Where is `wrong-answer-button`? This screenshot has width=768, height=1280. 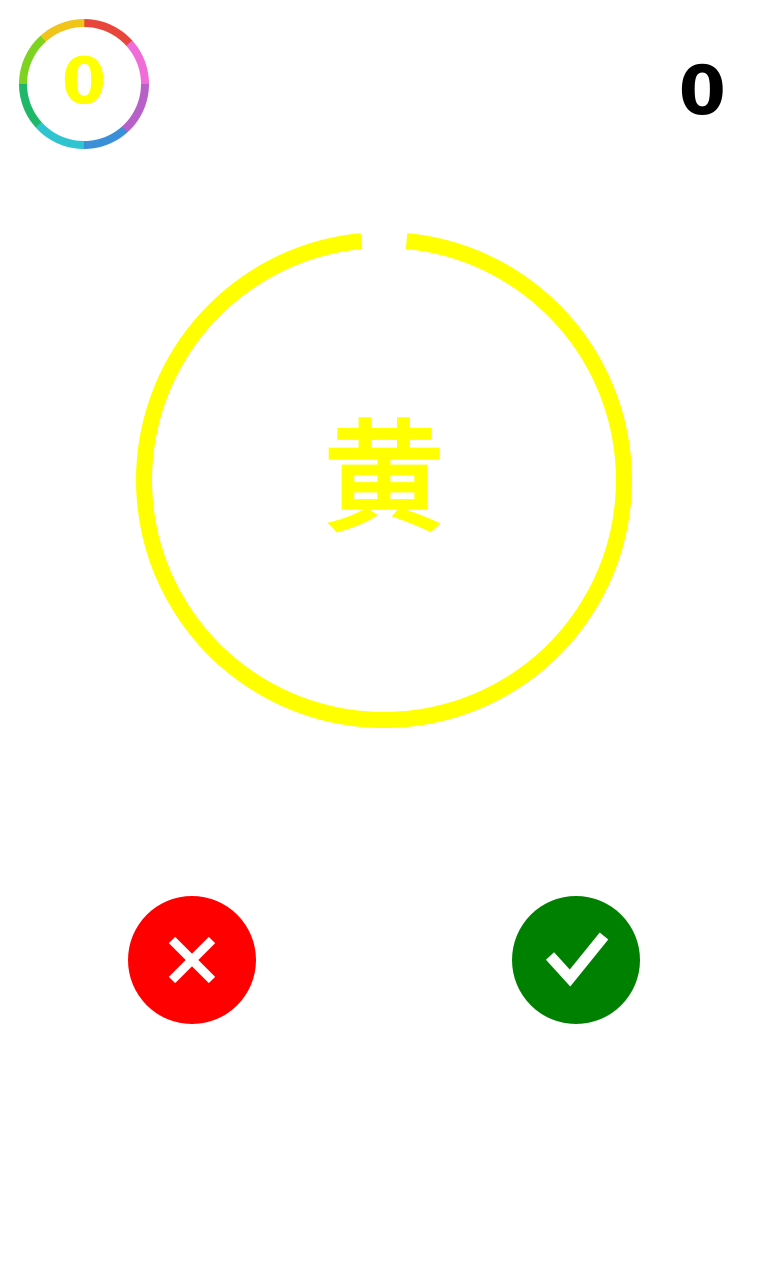
wrong-answer-button is located at coordinates (192, 960).